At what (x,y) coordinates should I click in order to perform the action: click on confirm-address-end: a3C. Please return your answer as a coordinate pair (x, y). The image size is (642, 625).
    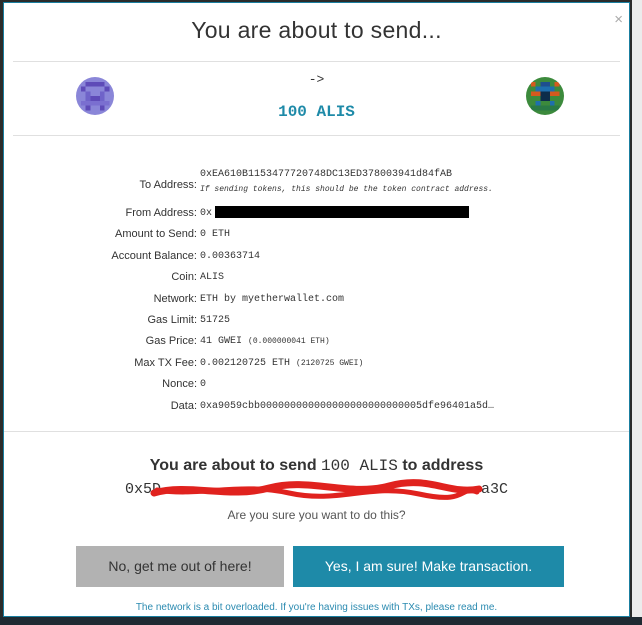
    Looking at the image, I should click on (495, 489).